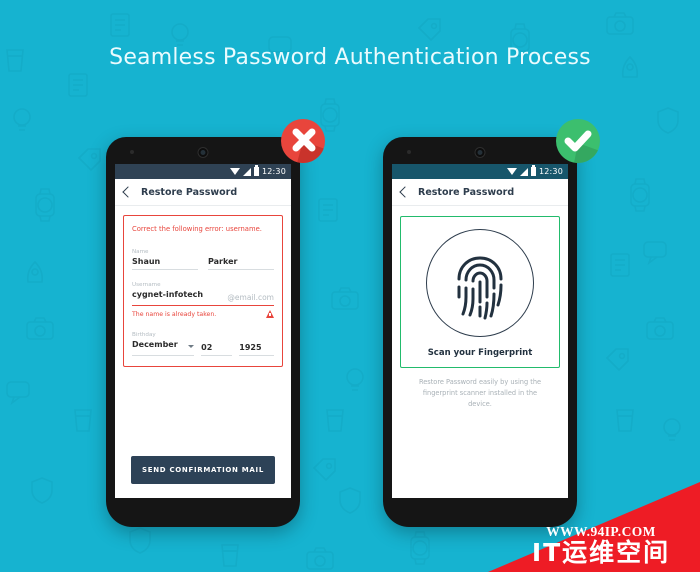  What do you see at coordinates (250, 348) in the screenshot?
I see `birth-year-value: 1925` at bounding box center [250, 348].